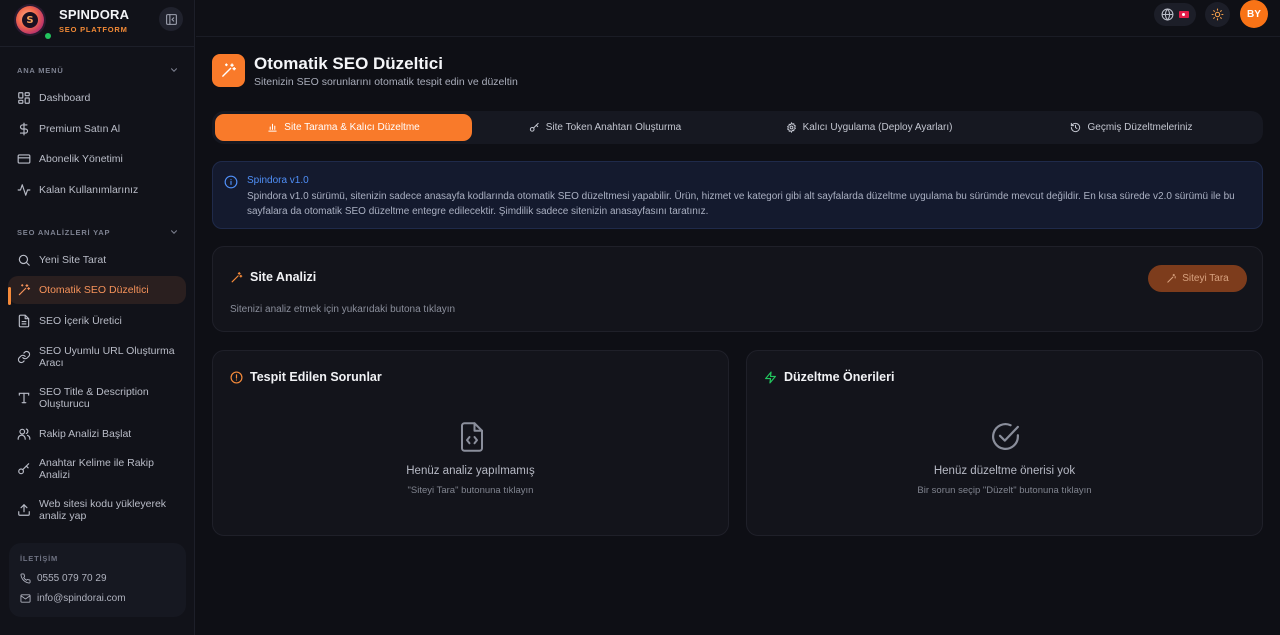  I want to click on issues-empty-title: Henüz analiz yapılmamış, so click(470, 471).